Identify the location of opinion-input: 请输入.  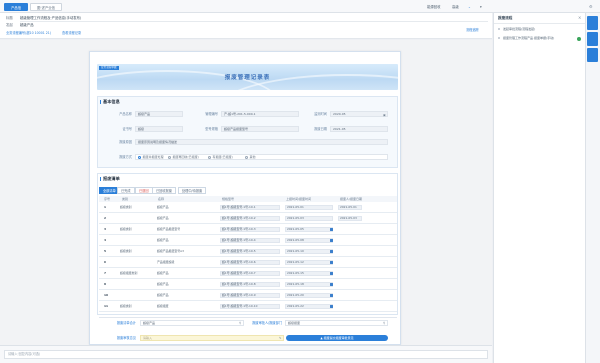
(212, 338).